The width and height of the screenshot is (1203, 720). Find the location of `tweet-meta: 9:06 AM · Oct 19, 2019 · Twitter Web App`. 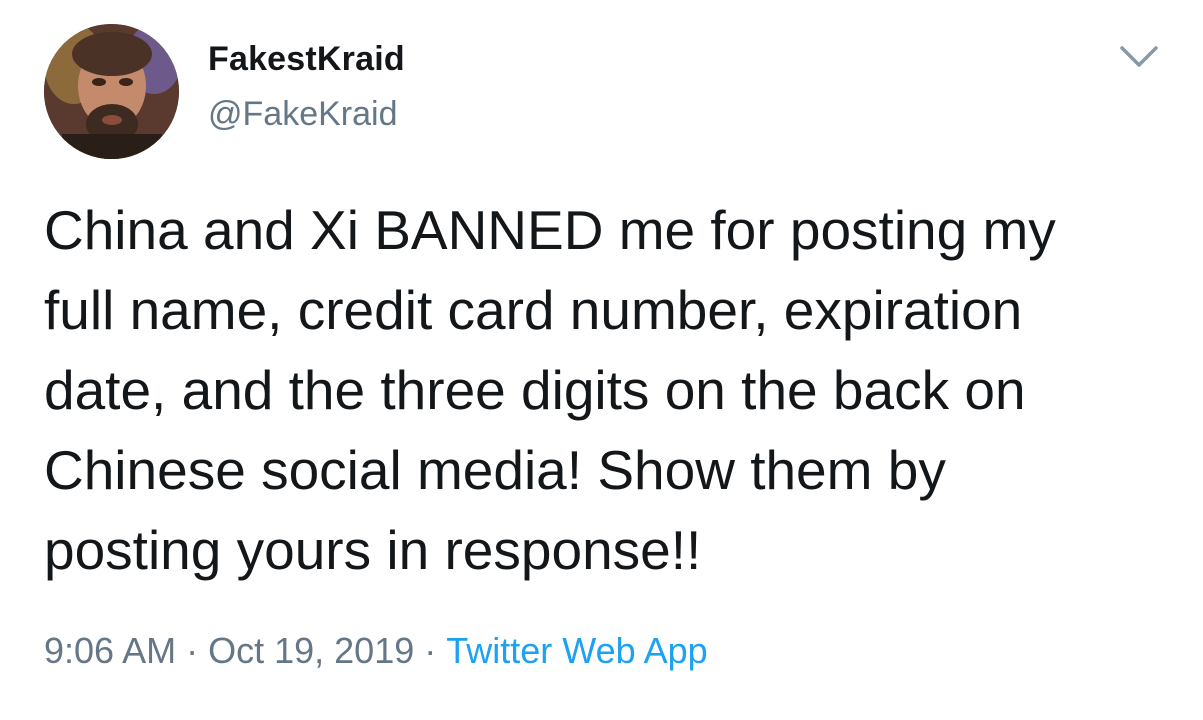

tweet-meta: 9:06 AM · Oct 19, 2019 · Twitter Web App is located at coordinates (376, 651).